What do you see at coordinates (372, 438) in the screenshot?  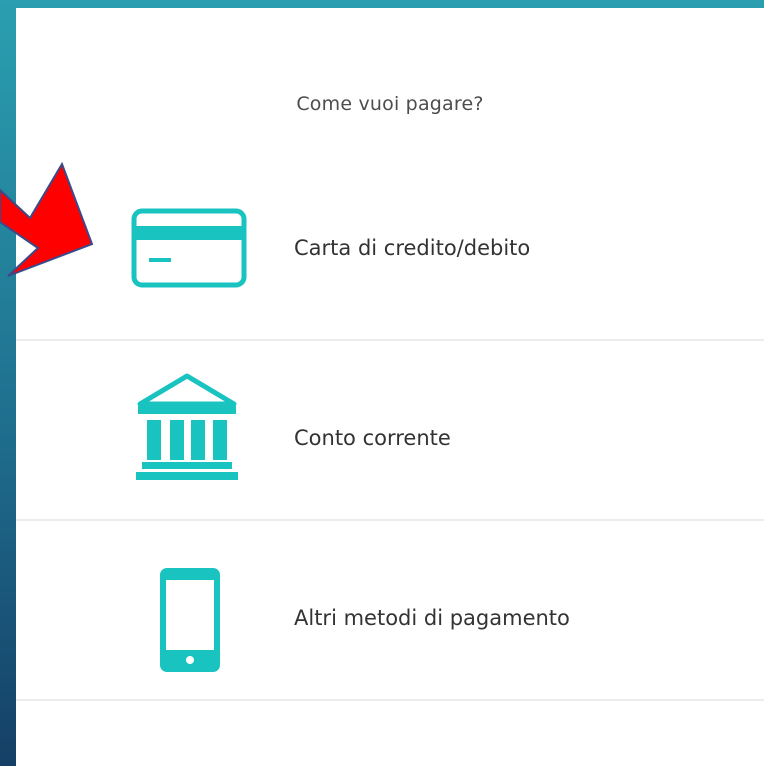 I see `option-label-bank-account: Conto corrente` at bounding box center [372, 438].